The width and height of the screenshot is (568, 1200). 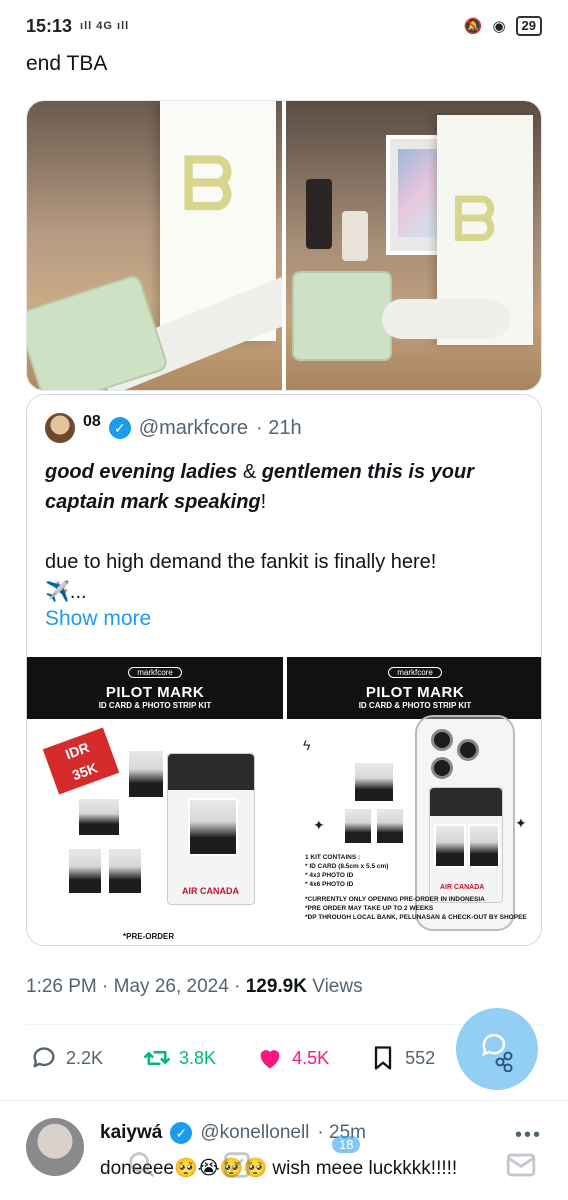 I want to click on tweet-time: 1:26 PM, so click(x=61, y=986).